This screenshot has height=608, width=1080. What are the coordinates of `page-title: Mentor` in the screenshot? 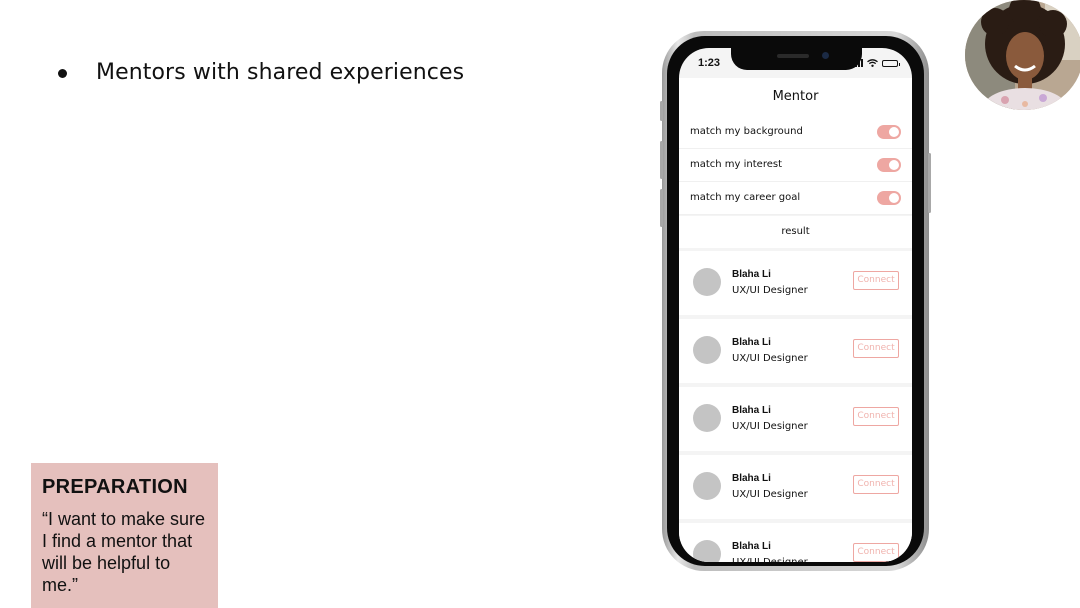 It's located at (795, 96).